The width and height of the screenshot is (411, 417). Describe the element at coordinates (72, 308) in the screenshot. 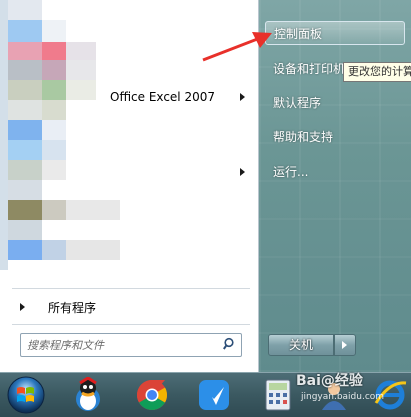

I see `all-programs-label: 所有程序` at that location.